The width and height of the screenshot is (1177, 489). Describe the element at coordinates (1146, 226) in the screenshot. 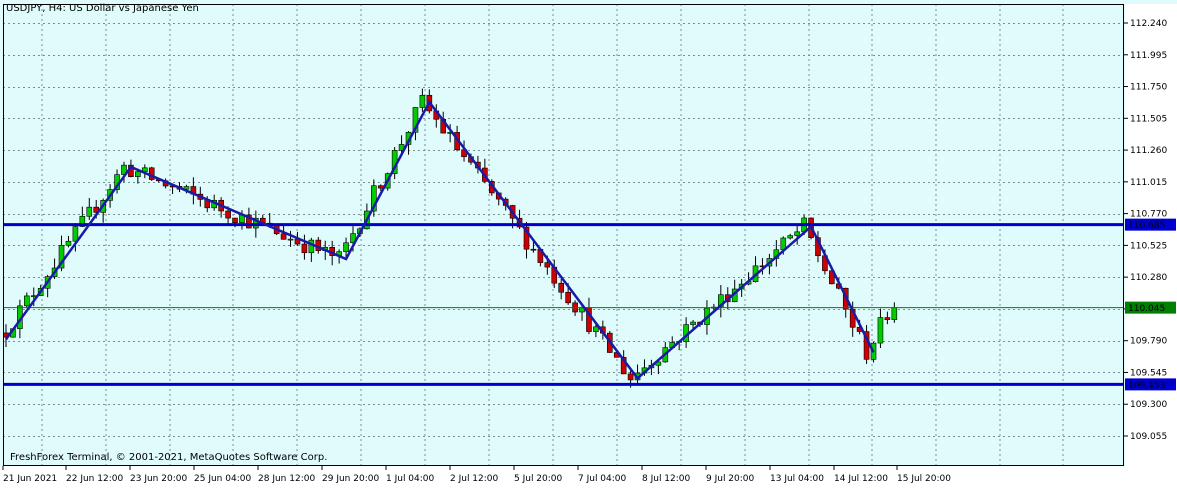

I see `price-tag-label: 110.685` at that location.